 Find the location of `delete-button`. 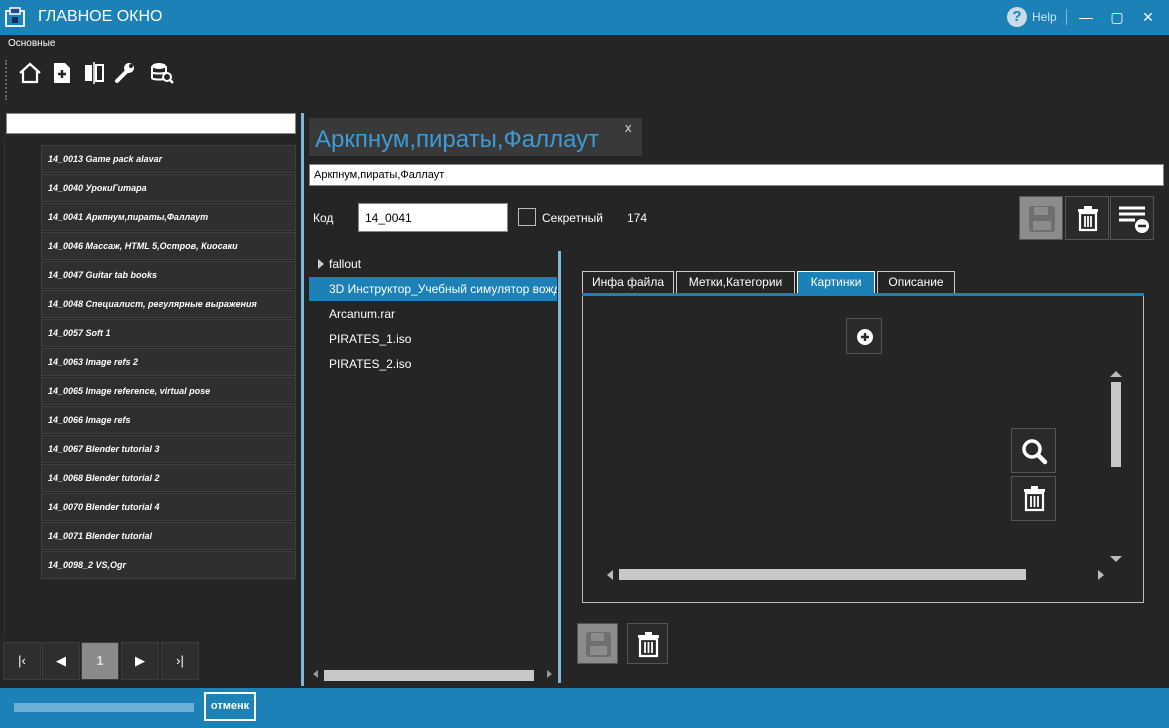

delete-button is located at coordinates (1087, 218).